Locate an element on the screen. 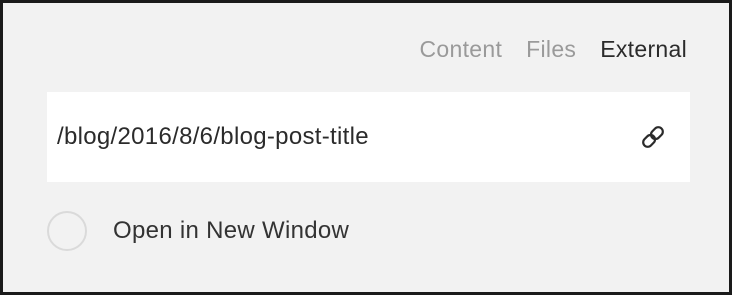  link-type-tabs: Content Files External is located at coordinates (554, 49).